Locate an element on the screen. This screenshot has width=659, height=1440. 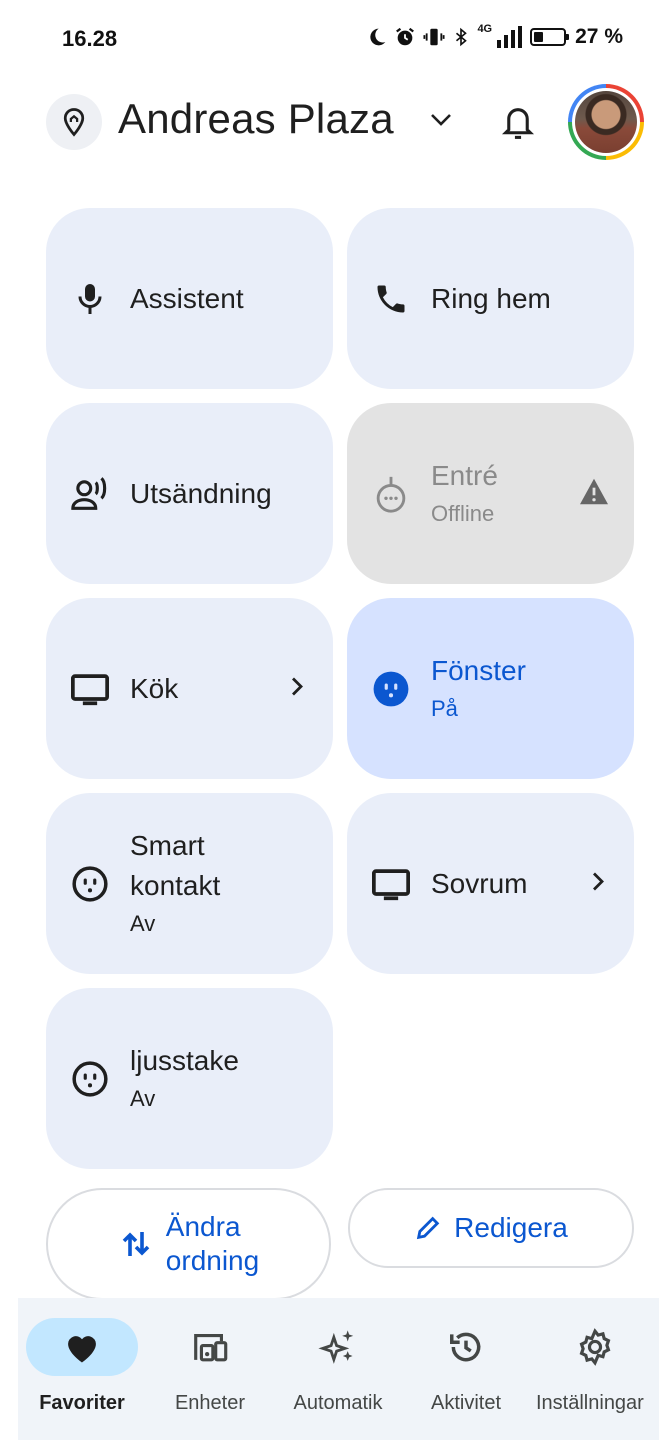
tile-ljusstake: ljusstake Av is located at coordinates (189, 1078).